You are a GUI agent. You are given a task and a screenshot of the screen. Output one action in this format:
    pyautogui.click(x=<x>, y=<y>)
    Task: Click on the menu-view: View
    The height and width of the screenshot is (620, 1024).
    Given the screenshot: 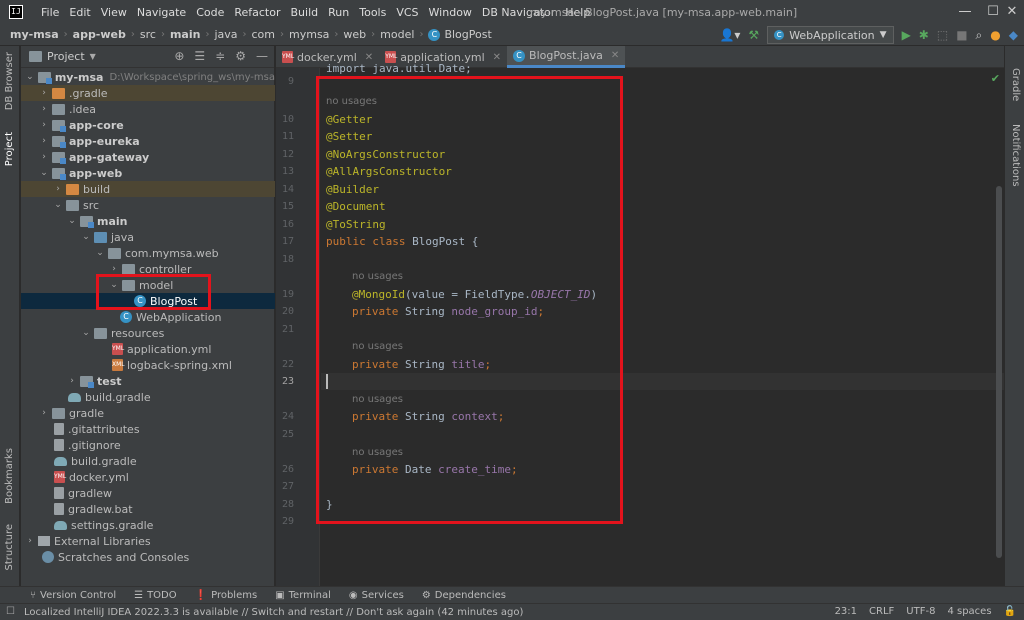 What is the action you would take?
    pyautogui.click(x=114, y=12)
    